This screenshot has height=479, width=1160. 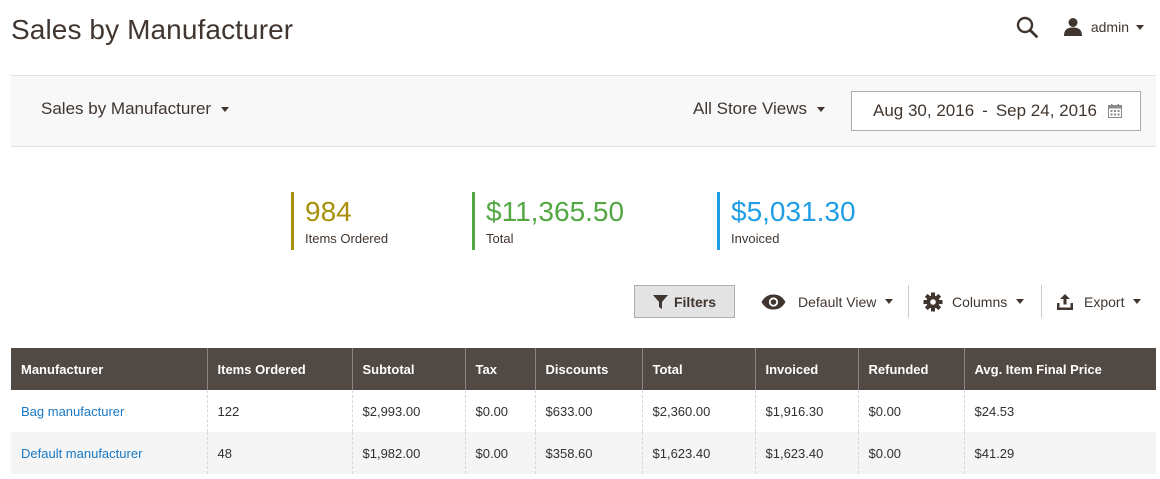 What do you see at coordinates (588, 411) in the screenshot?
I see `cell-discounts: $633.00` at bounding box center [588, 411].